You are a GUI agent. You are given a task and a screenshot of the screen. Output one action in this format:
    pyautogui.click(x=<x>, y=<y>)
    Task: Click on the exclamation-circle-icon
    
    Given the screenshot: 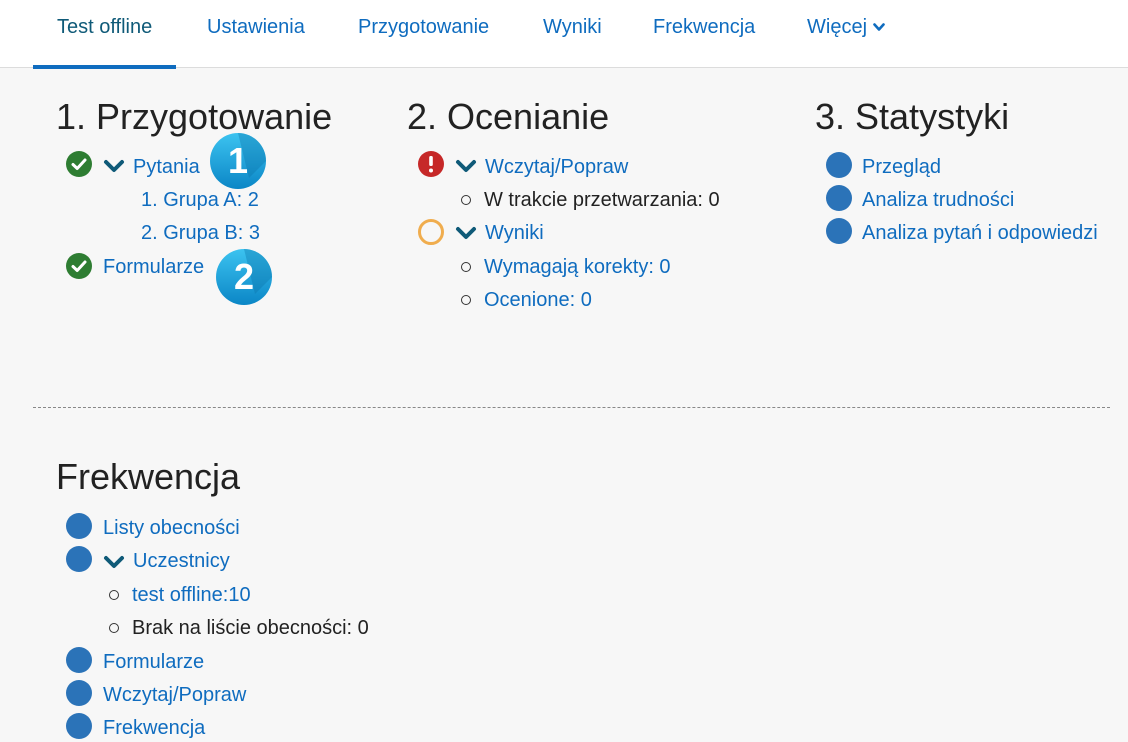 What is the action you would take?
    pyautogui.click(x=431, y=164)
    